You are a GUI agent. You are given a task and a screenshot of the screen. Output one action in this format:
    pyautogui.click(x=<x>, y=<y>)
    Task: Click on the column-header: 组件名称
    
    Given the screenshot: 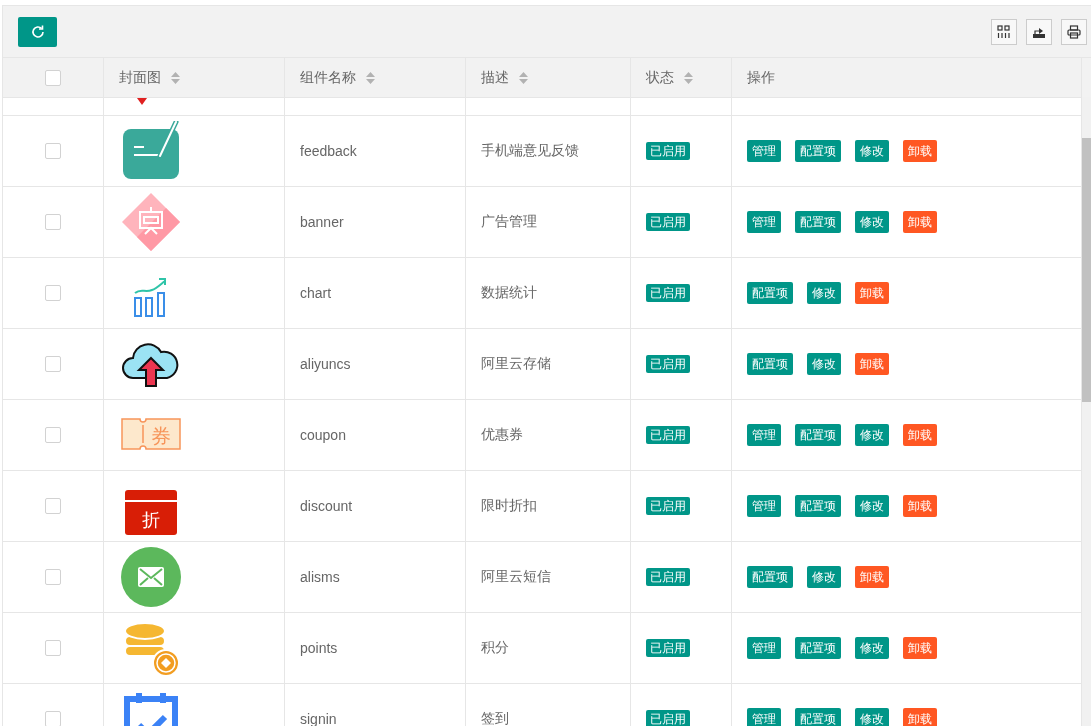 What is the action you would take?
    pyautogui.click(x=328, y=77)
    